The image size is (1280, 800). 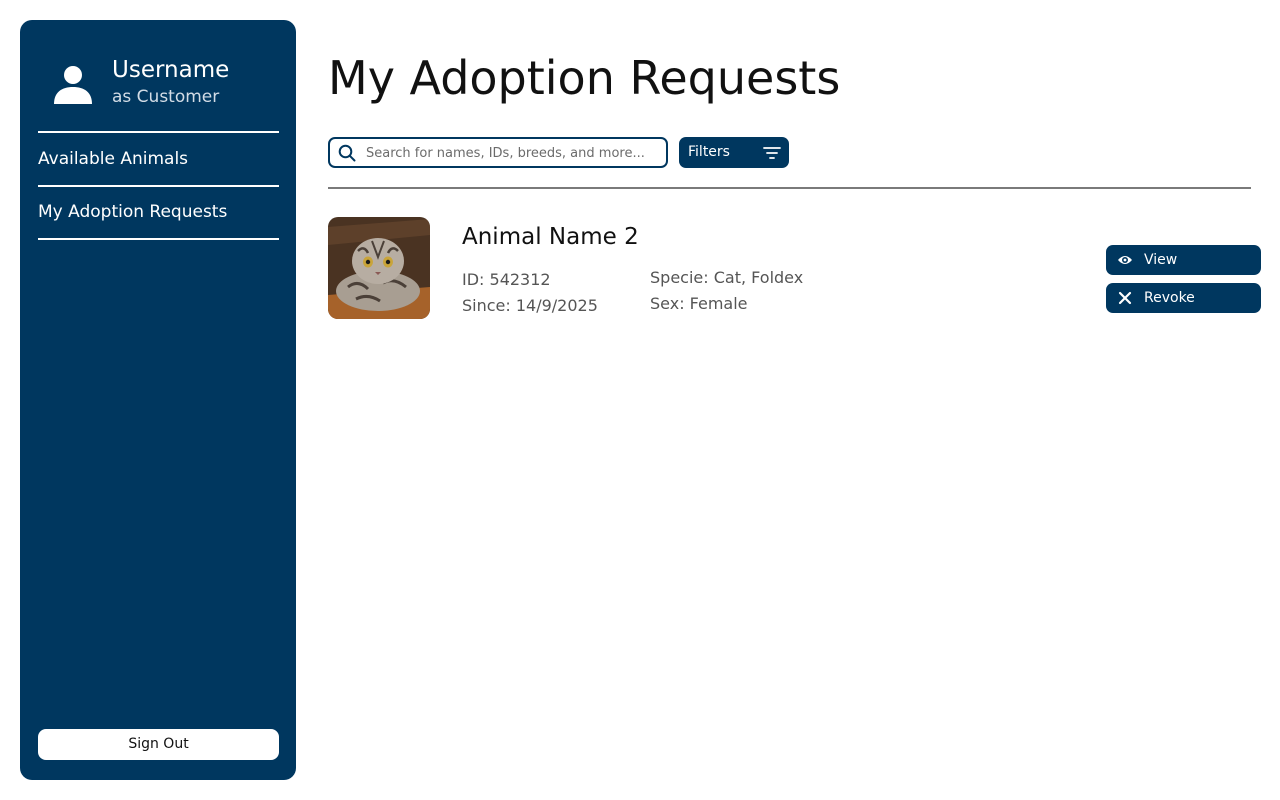 I want to click on view-button: View, so click(x=1183, y=260).